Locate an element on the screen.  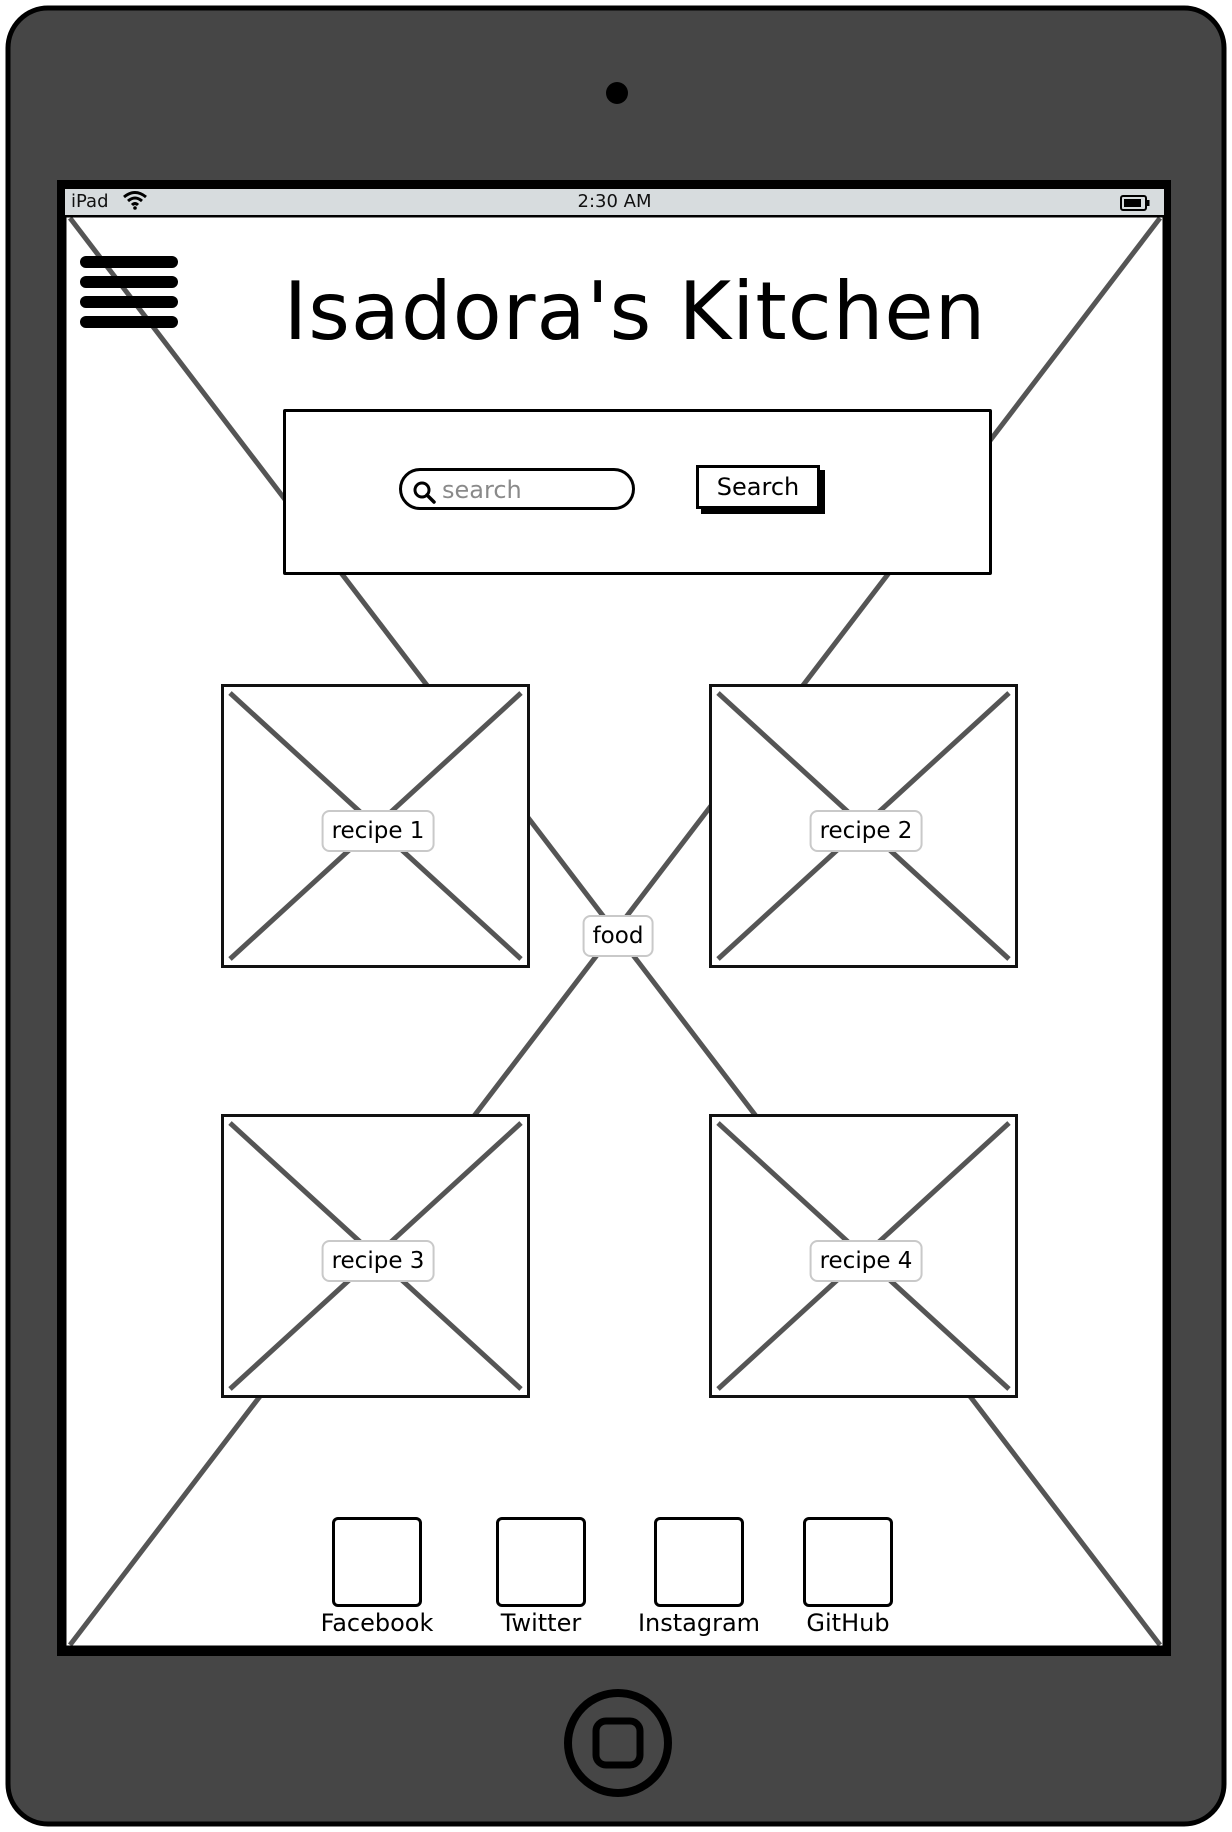
recipe-card-2: recipe 2 is located at coordinates (863, 826).